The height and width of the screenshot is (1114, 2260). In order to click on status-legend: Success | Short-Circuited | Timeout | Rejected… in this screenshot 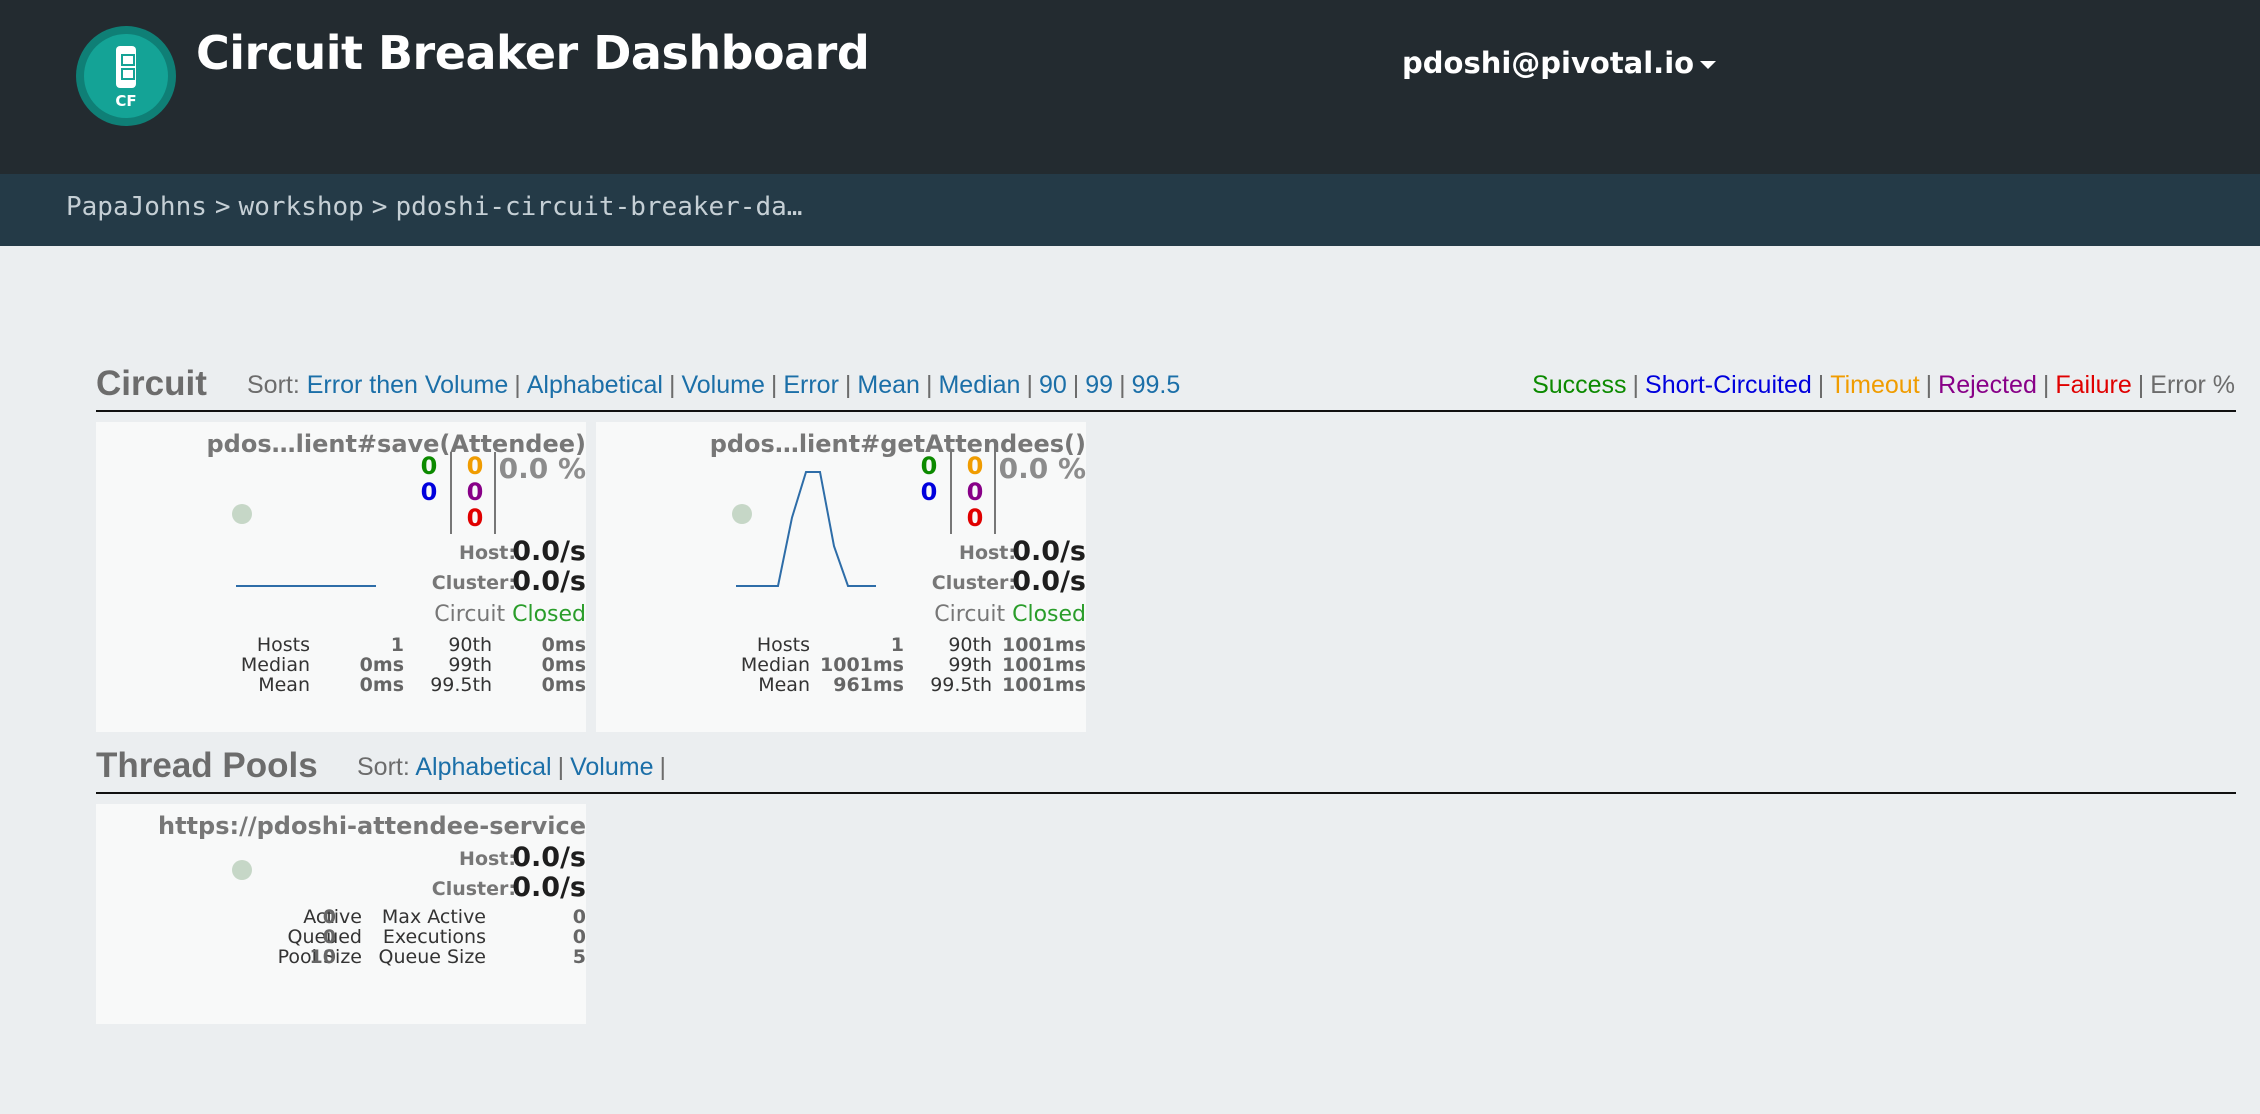, I will do `click(1883, 385)`.